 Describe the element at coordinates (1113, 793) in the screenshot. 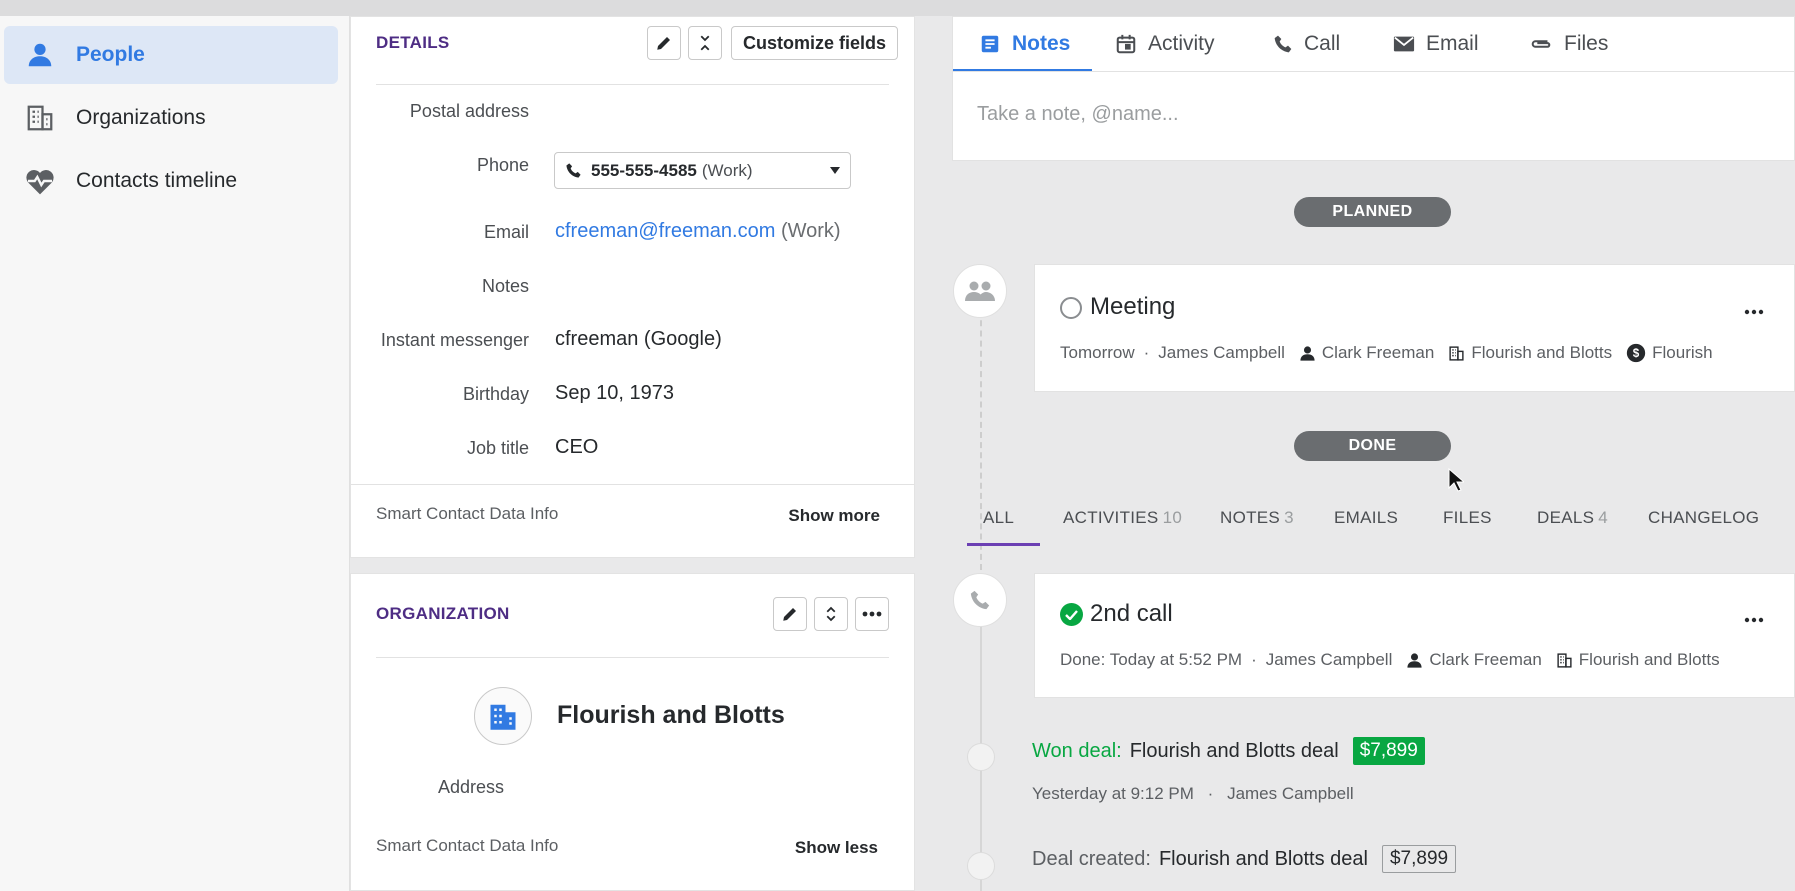

I see `won-deal-time: Yesterday at 9:12 PM` at that location.